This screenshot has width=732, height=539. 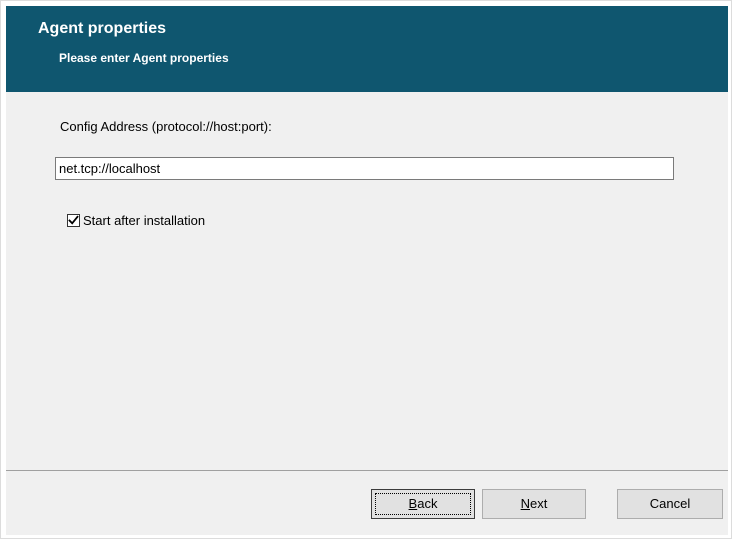 I want to click on start-after-installation-checkbox, so click(x=73, y=220).